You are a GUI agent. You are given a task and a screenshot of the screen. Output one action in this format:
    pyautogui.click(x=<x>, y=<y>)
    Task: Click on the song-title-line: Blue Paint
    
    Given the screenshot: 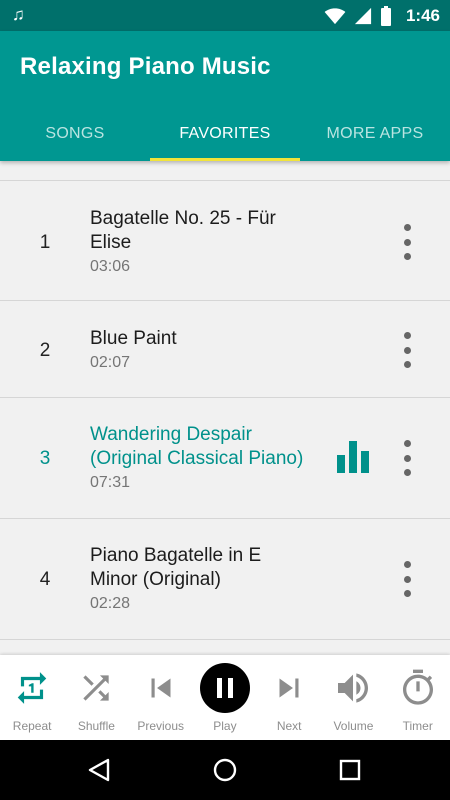 What is the action you would take?
    pyautogui.click(x=133, y=338)
    